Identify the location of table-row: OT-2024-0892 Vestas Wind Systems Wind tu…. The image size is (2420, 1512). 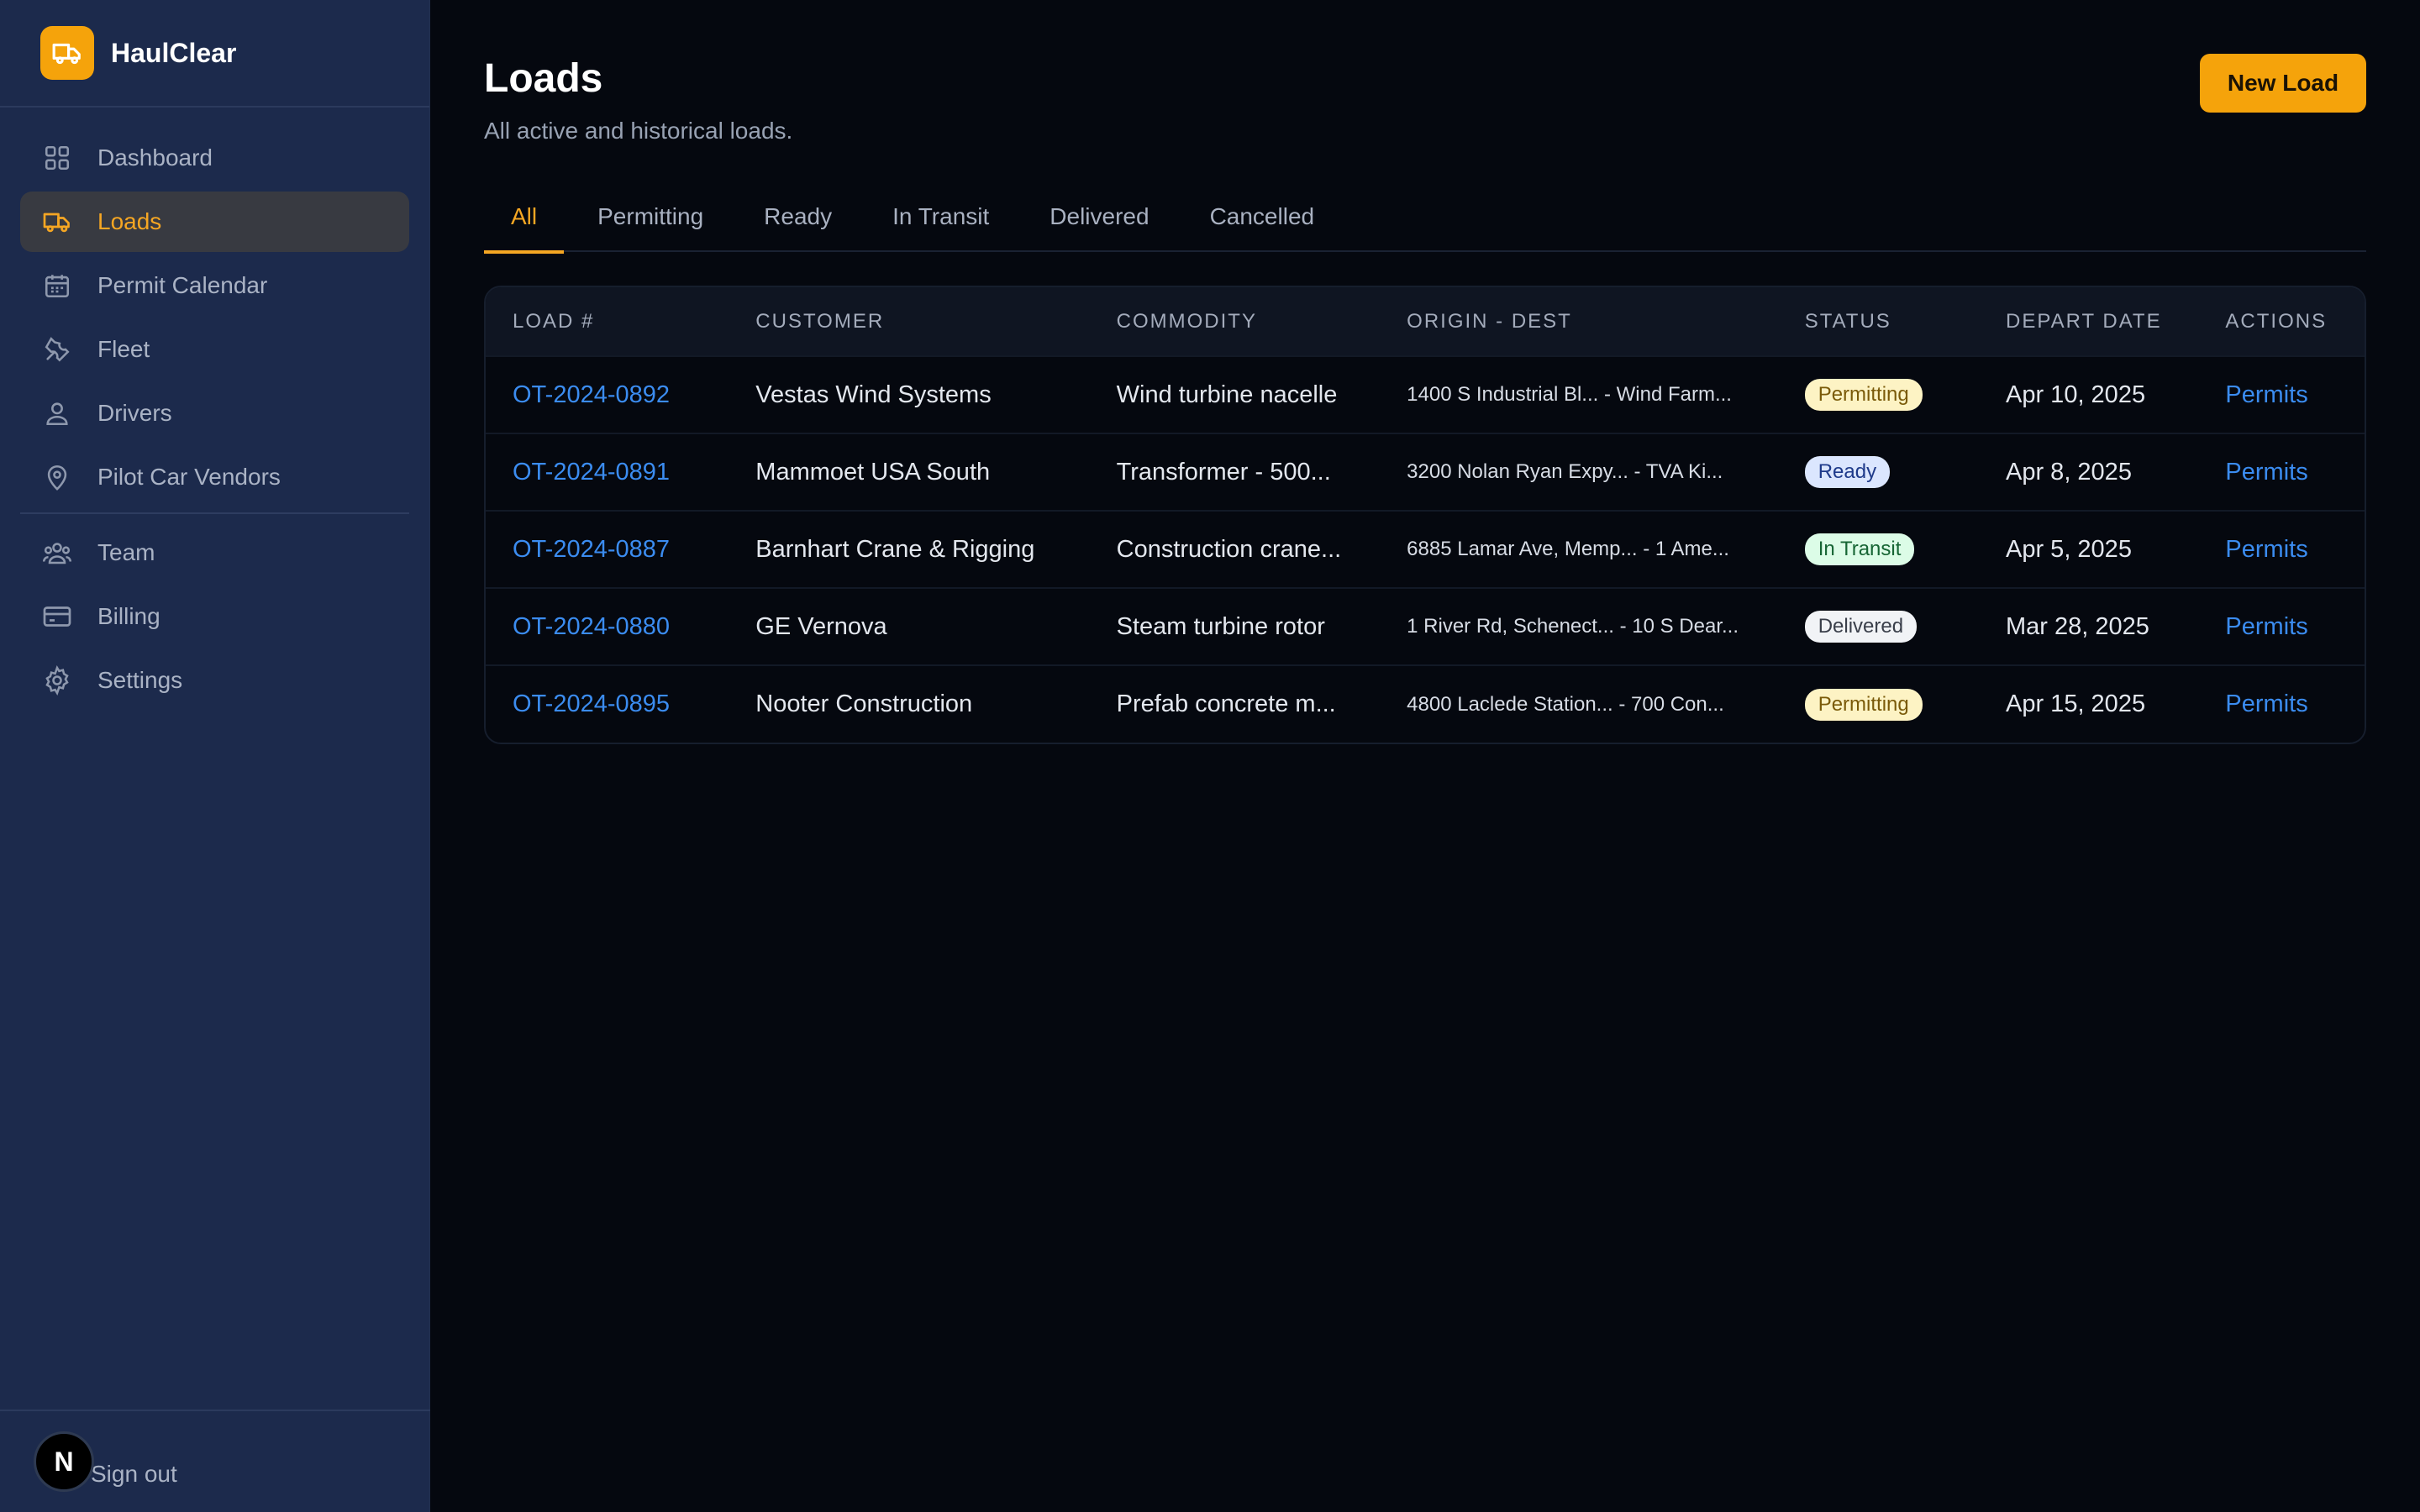
(1425, 394).